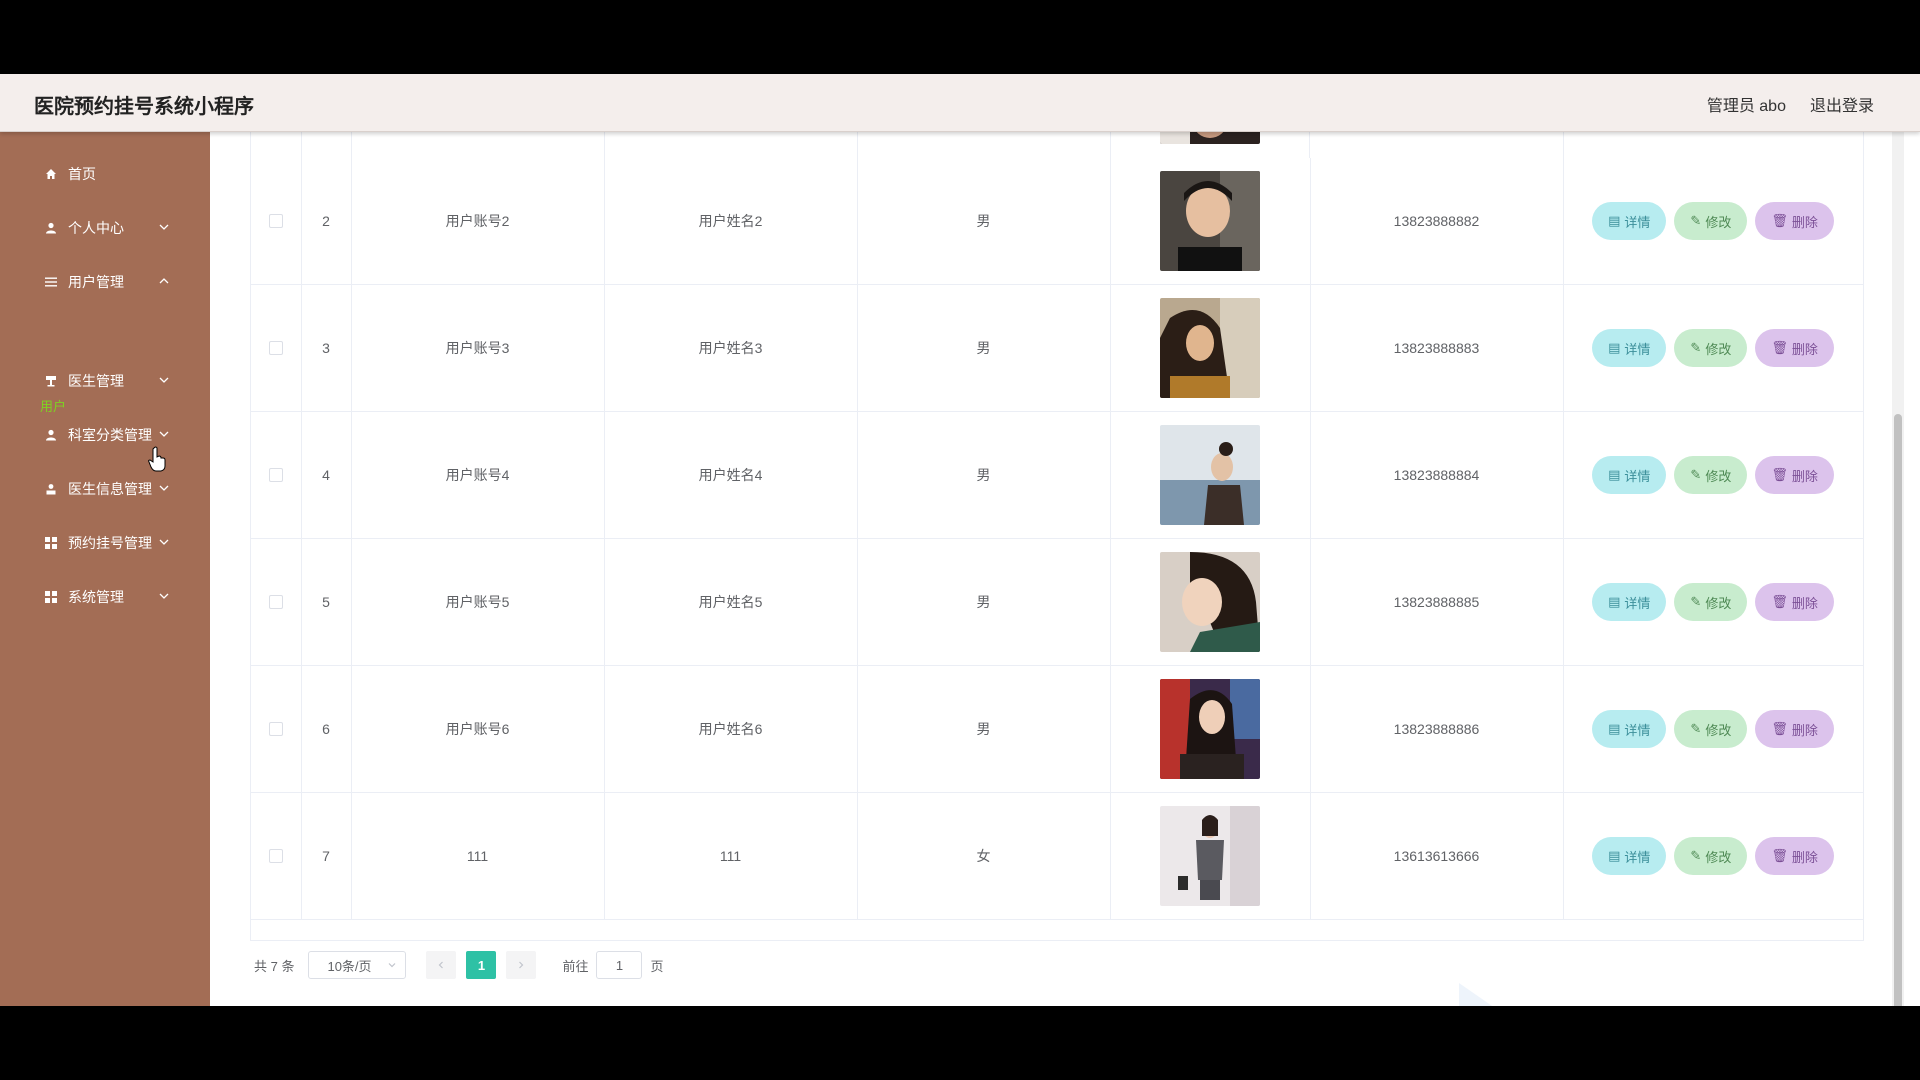 The height and width of the screenshot is (1080, 1920). I want to click on page-unit-label: 页, so click(657, 966).